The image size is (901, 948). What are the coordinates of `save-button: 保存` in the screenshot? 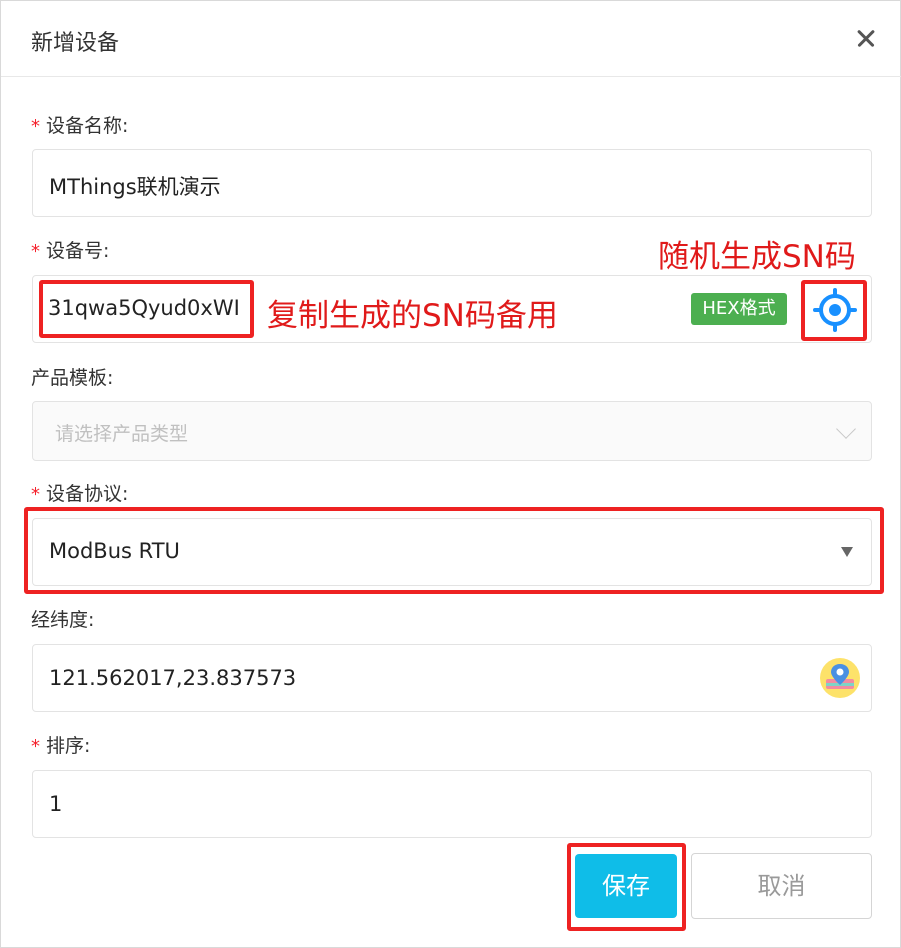 It's located at (626, 886).